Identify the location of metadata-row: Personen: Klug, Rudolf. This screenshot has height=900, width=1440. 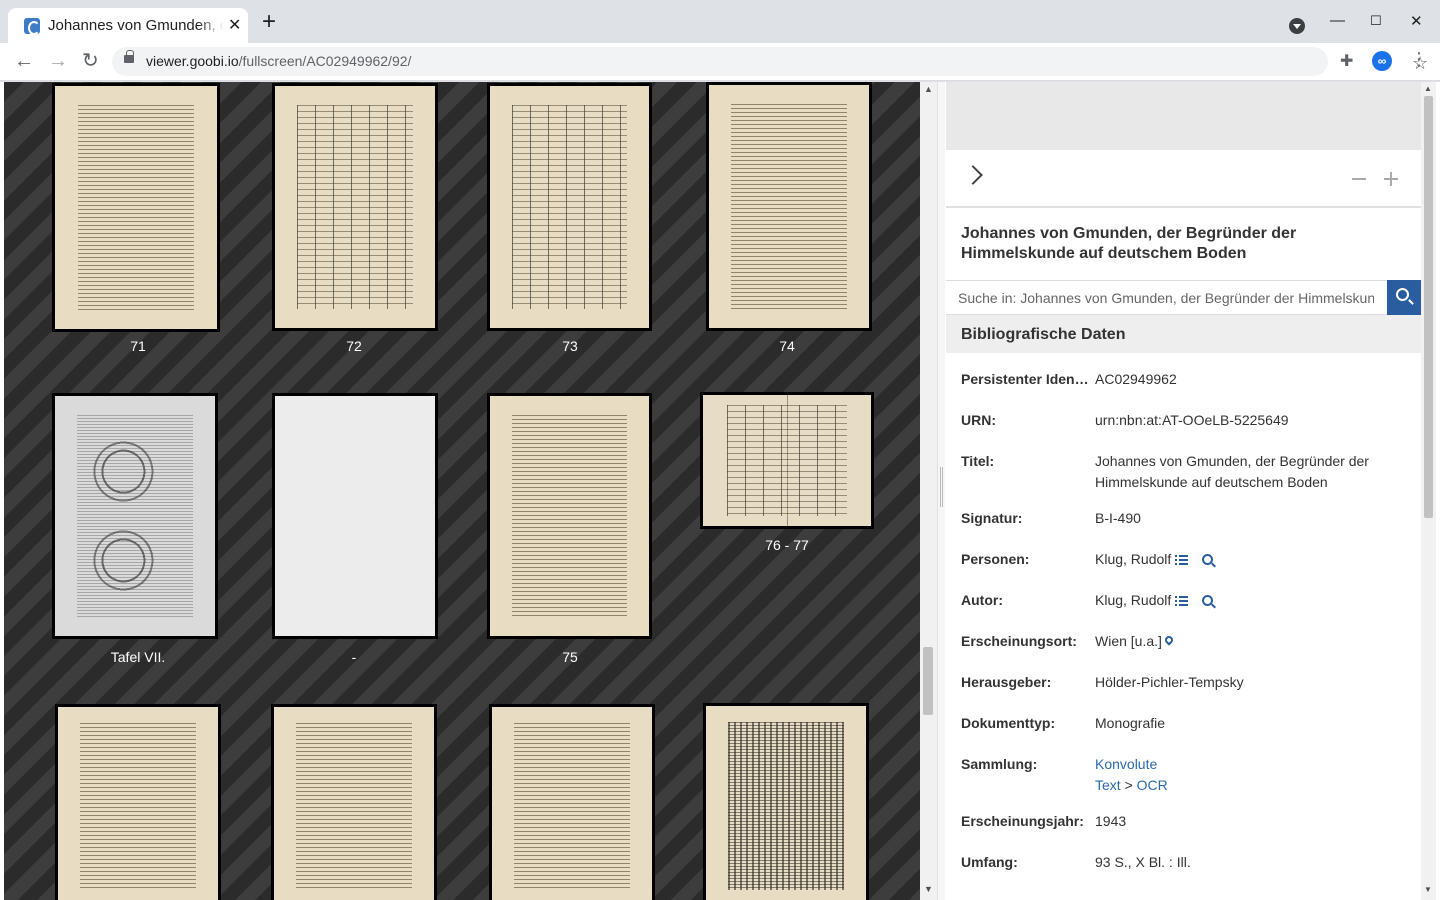
(1183, 559).